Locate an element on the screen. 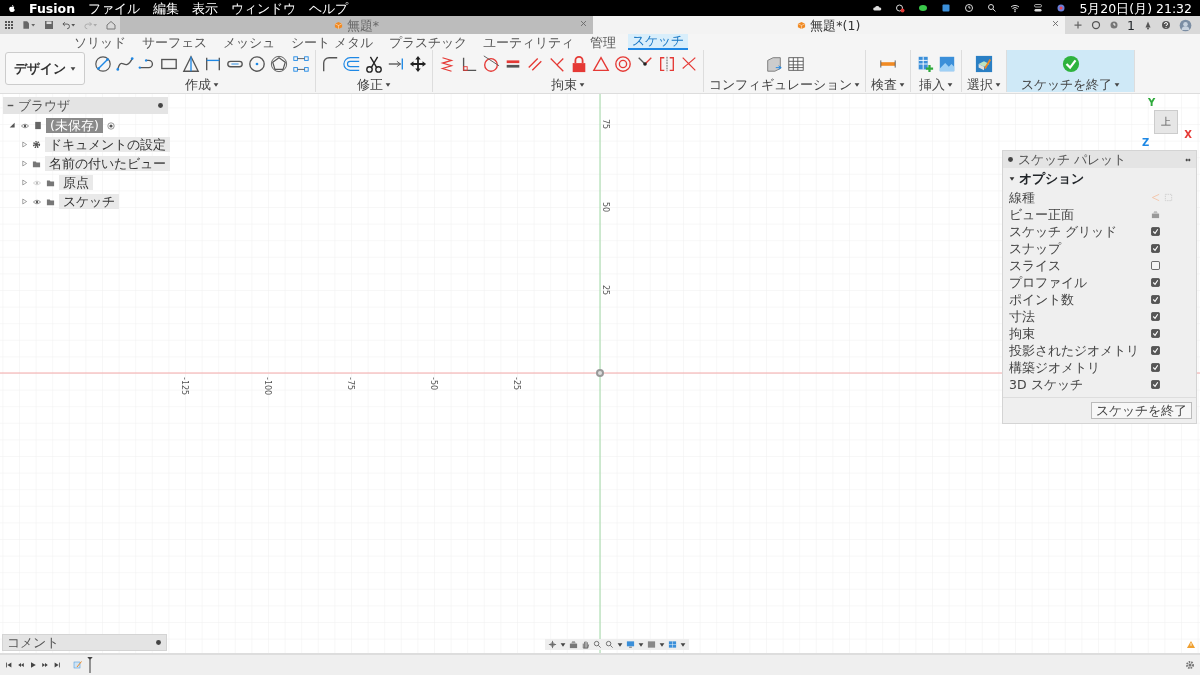 The height and width of the screenshot is (675, 1200). bracket-pair-icon is located at coordinates (667, 64).